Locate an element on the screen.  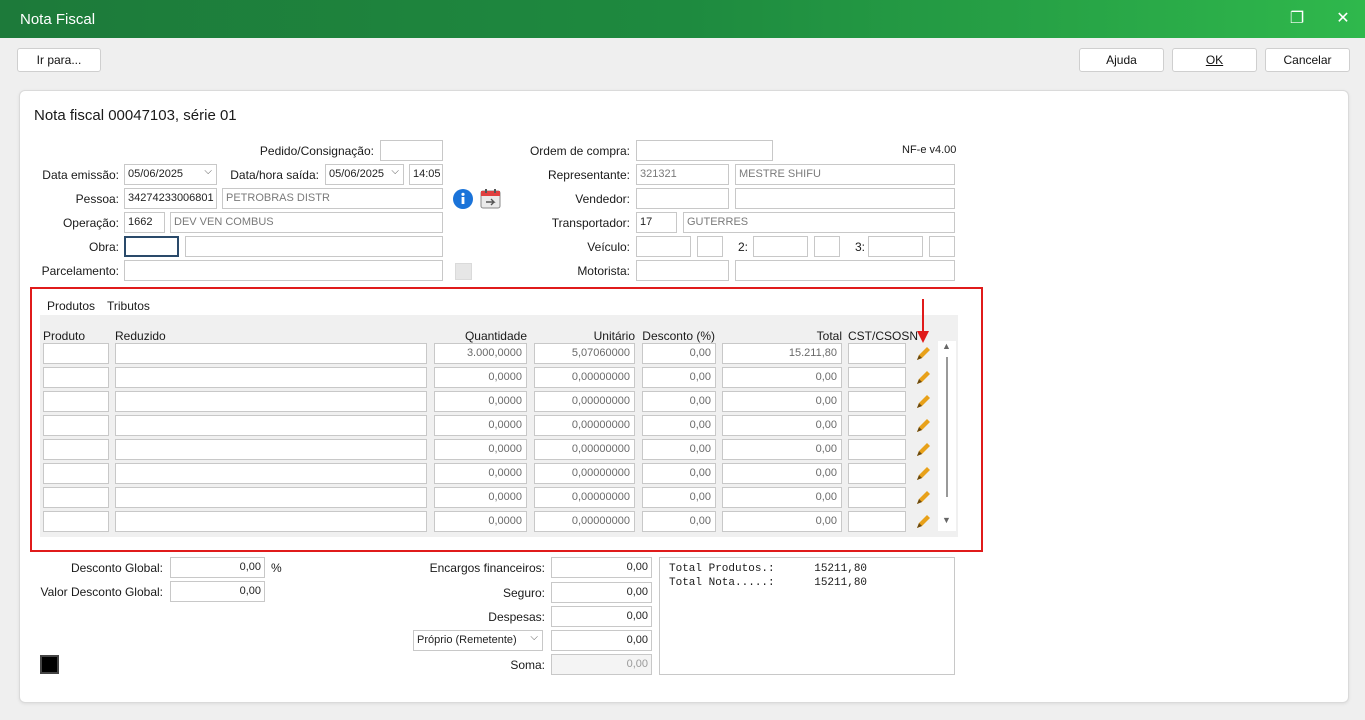
data-emissao-field: 05/06/2025 ⌵ is located at coordinates (170, 174).